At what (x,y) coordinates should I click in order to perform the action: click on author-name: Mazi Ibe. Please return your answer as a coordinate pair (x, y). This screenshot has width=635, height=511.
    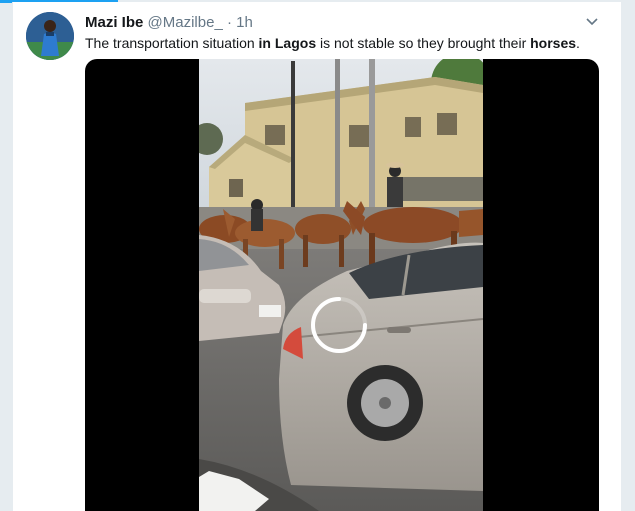
    Looking at the image, I should click on (114, 22).